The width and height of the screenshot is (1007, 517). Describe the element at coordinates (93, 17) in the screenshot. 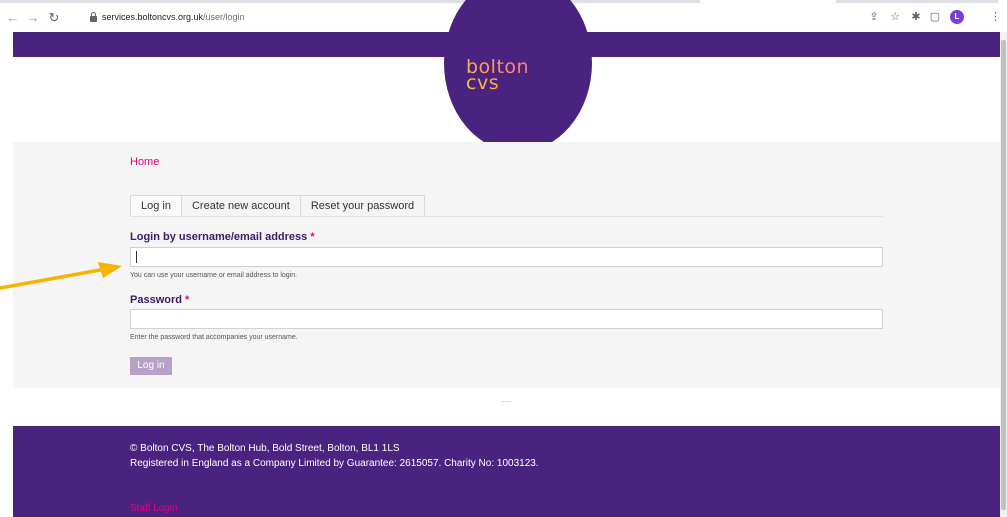

I see `lock-icon` at that location.